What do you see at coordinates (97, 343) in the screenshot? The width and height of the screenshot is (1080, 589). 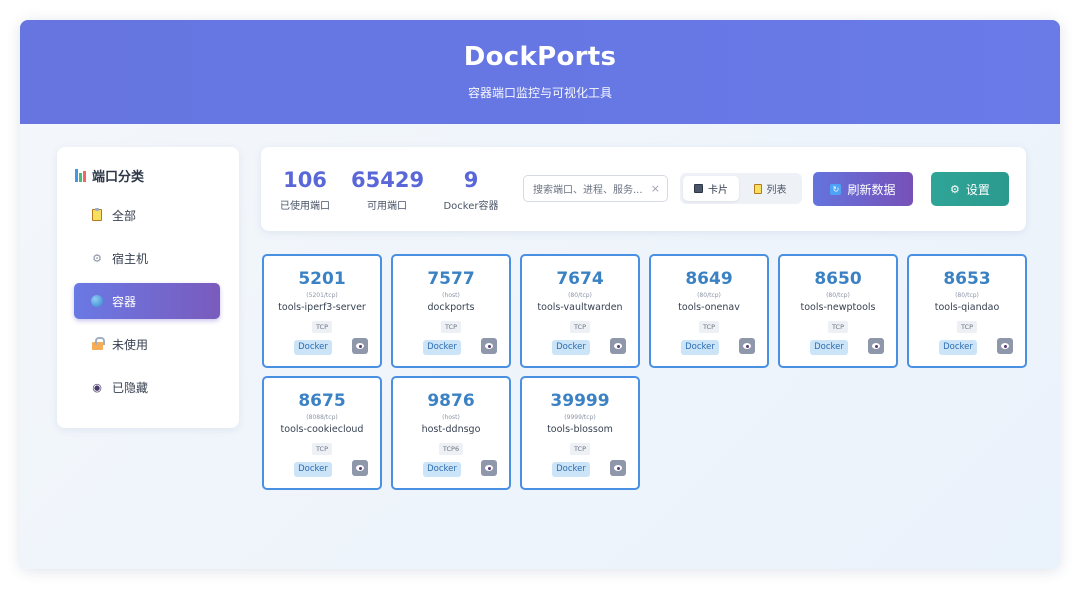 I see `unlock-icon` at bounding box center [97, 343].